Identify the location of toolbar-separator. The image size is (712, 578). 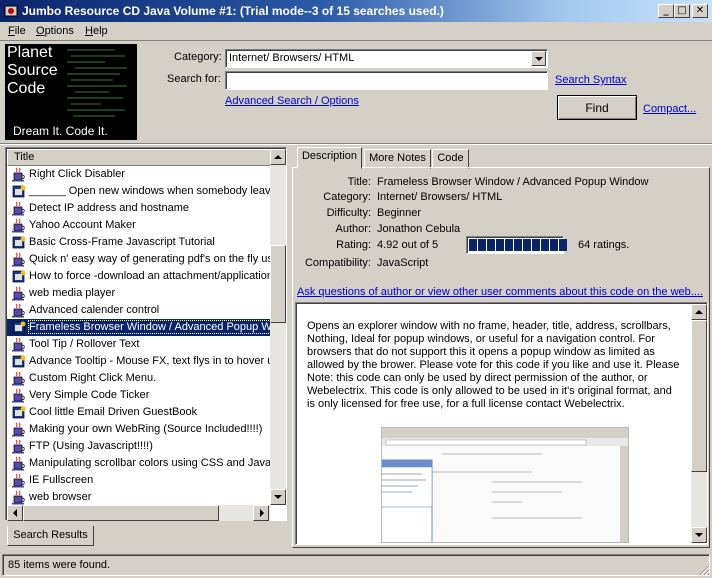
(356, 144).